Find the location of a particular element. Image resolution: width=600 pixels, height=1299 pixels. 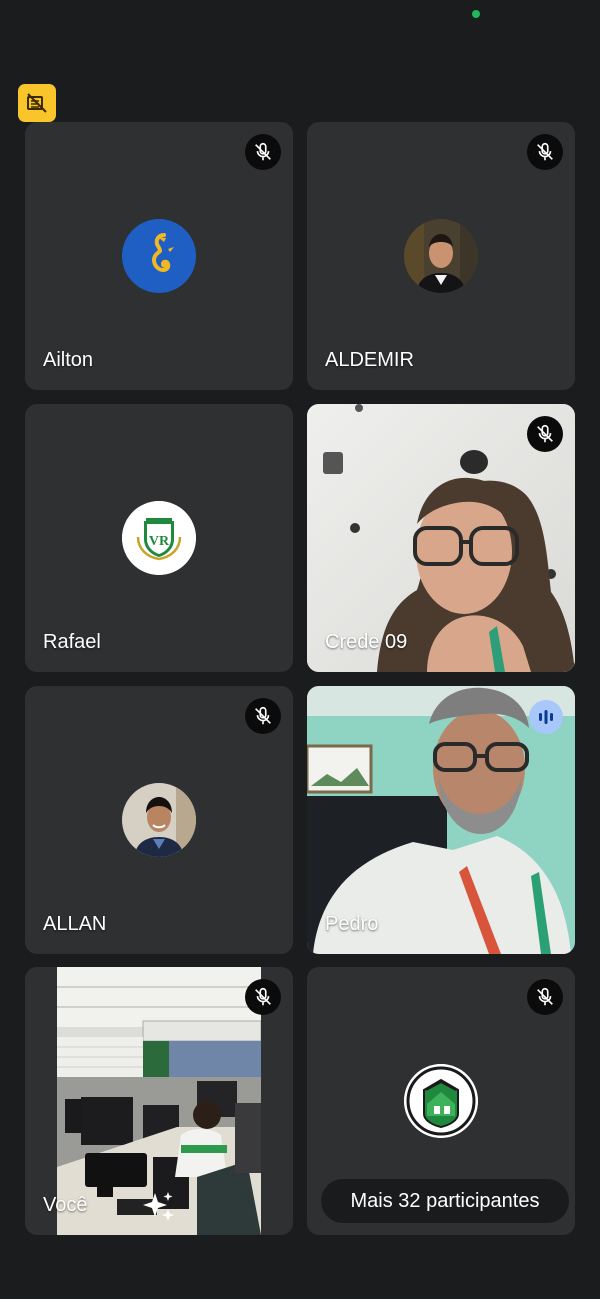

effects-button is located at coordinates (159, 1207).